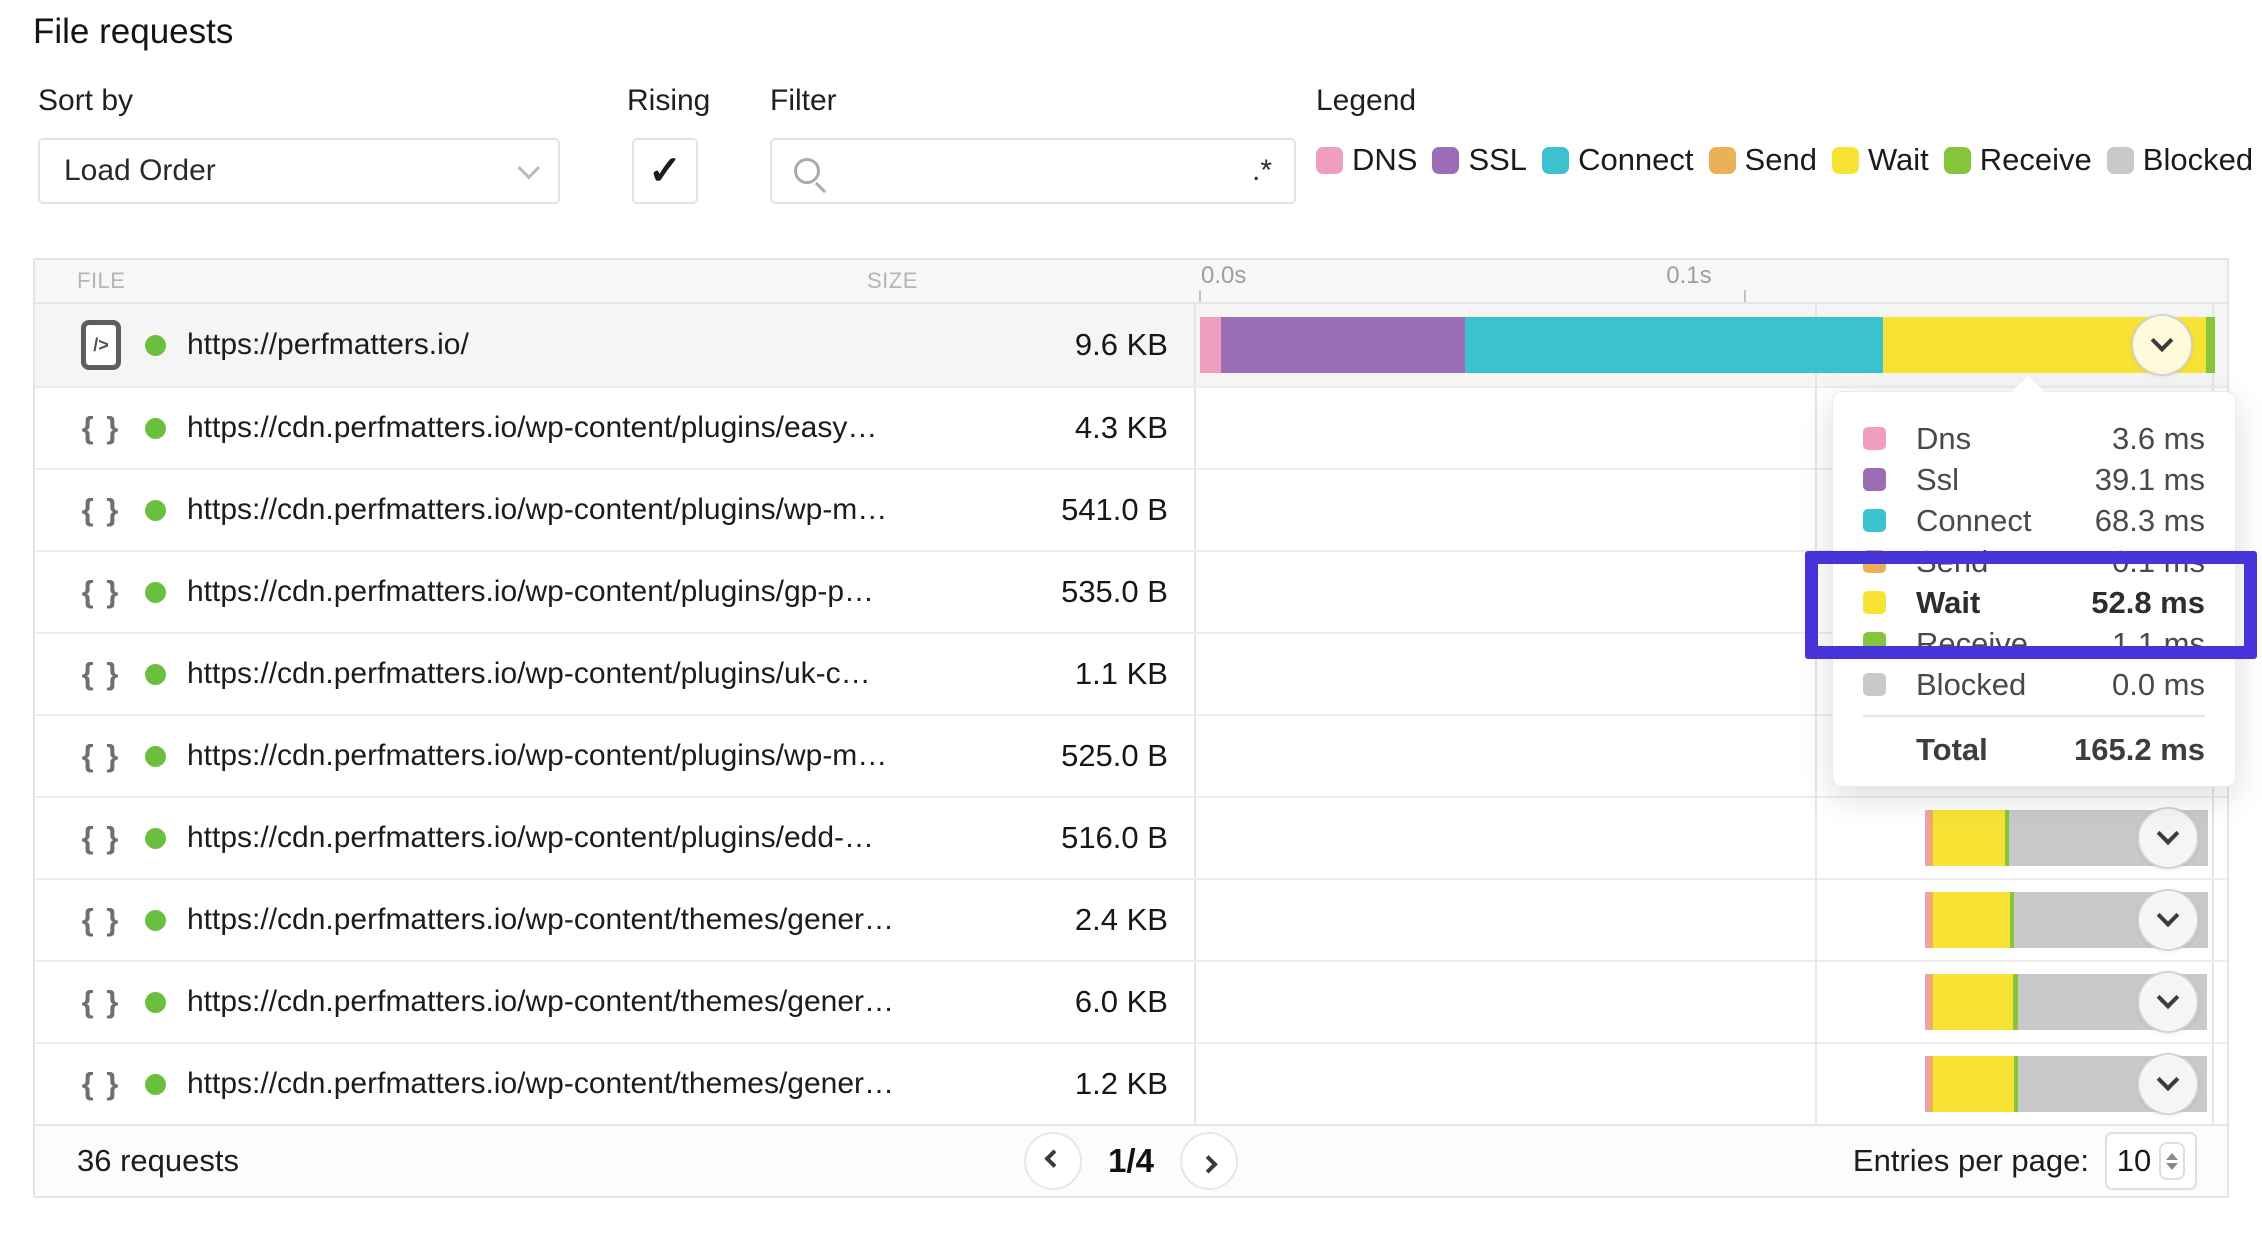 The width and height of the screenshot is (2262, 1236). I want to click on size-cell: 535.0 B, so click(1114, 591).